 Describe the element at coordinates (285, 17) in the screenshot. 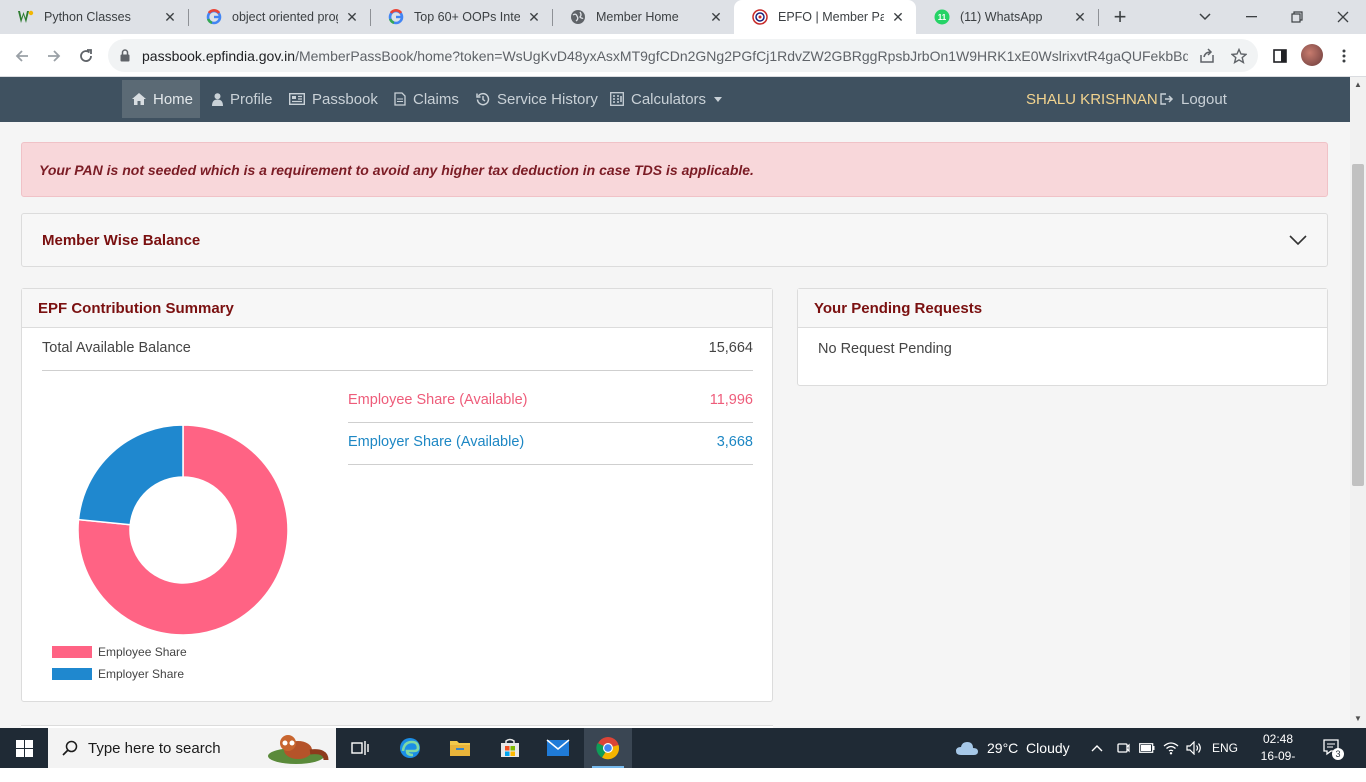

I see `tab-title: object oriented progra` at that location.